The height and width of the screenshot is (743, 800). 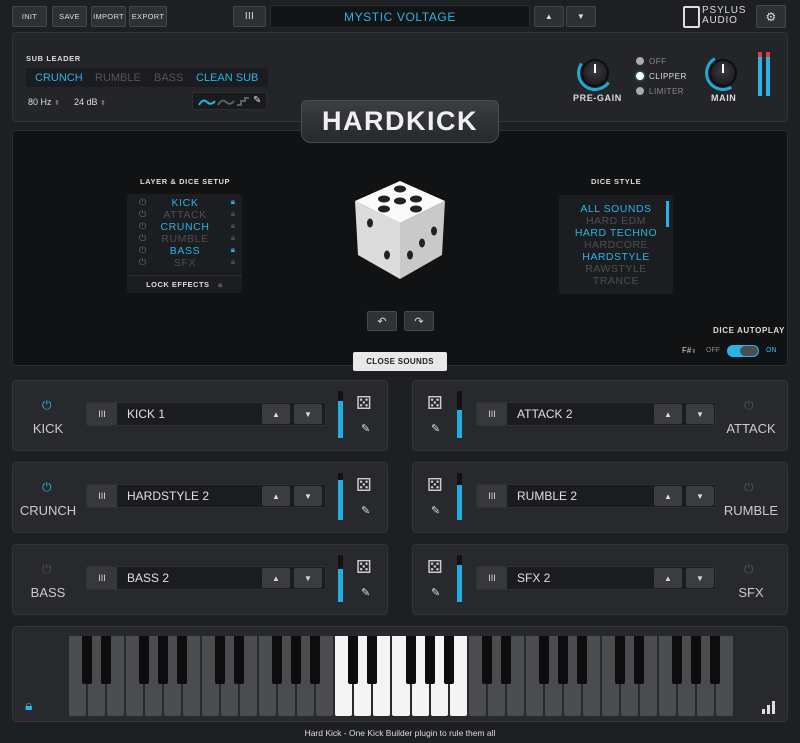 What do you see at coordinates (667, 214) in the screenshot?
I see `style-scrollbar` at bounding box center [667, 214].